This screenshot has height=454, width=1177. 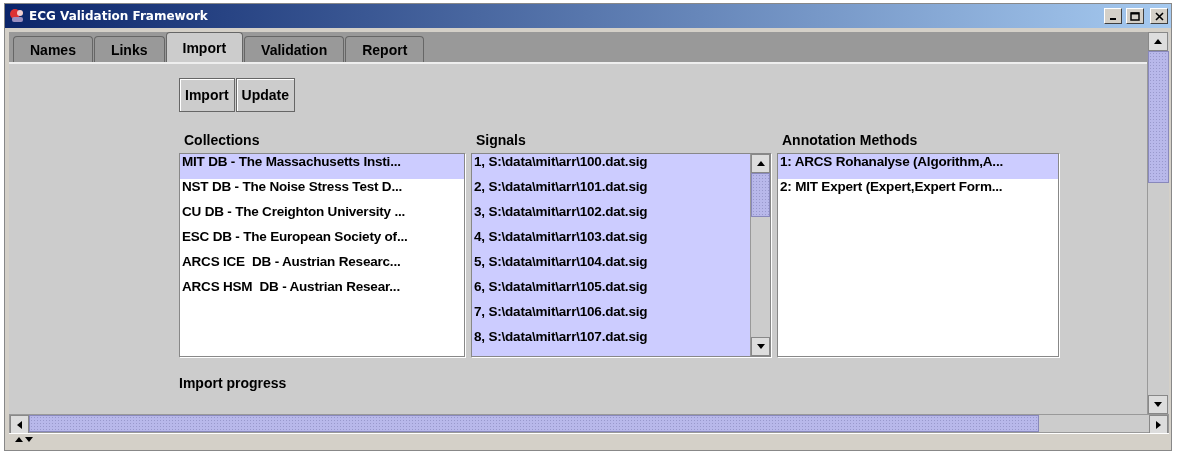 What do you see at coordinates (222, 141) in the screenshot?
I see `list-title: Collections` at bounding box center [222, 141].